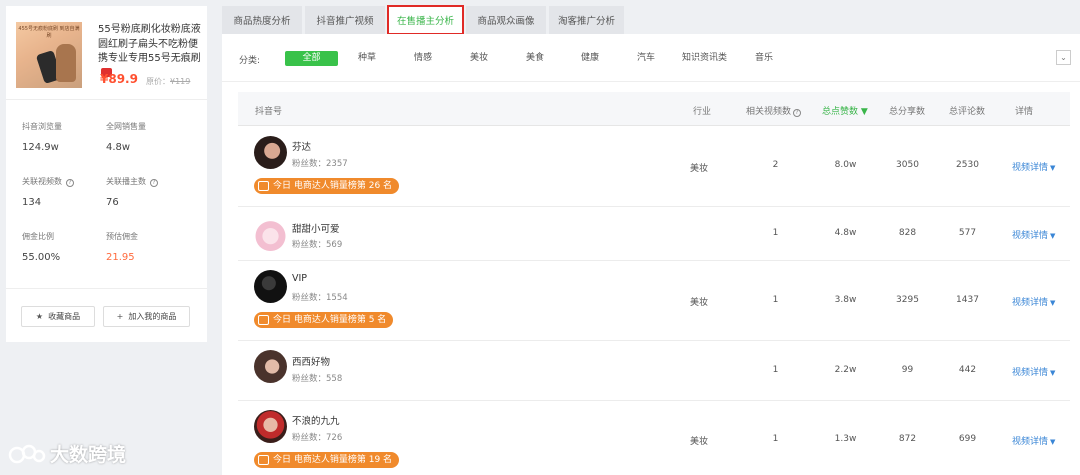  What do you see at coordinates (1063, 57) in the screenshot?
I see `chevron-down-icon: ⌄` at bounding box center [1063, 57].